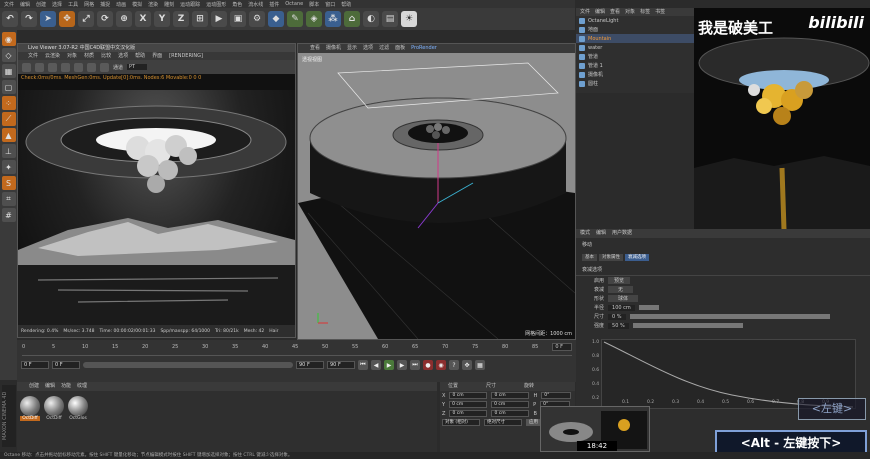 This screenshot has width=870, height=459. I want to click on model-mode-icon: ◇, so click(8, 55).